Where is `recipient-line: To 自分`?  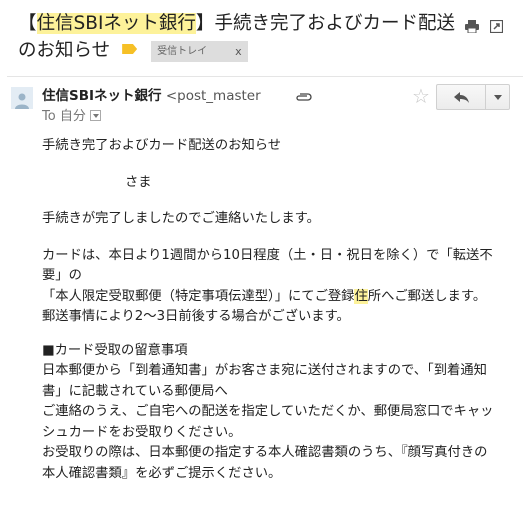 recipient-line: To 自分 is located at coordinates (71, 117).